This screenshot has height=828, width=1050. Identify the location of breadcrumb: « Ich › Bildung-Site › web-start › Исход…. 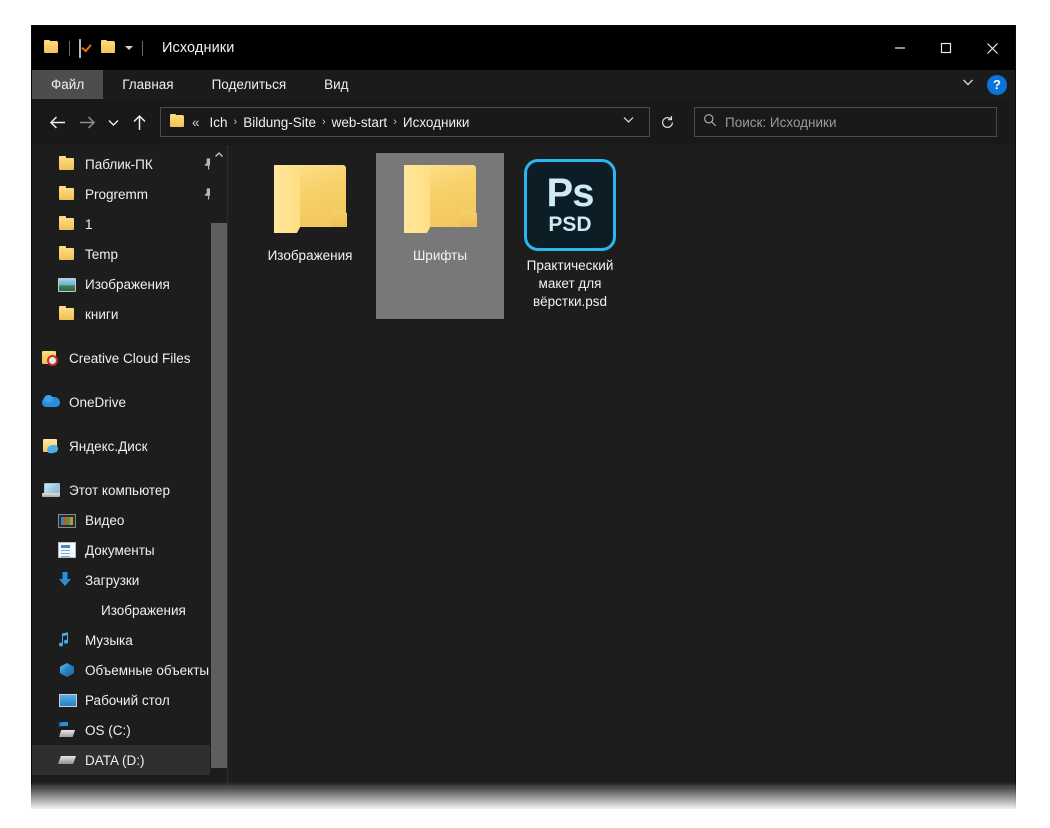
(405, 122).